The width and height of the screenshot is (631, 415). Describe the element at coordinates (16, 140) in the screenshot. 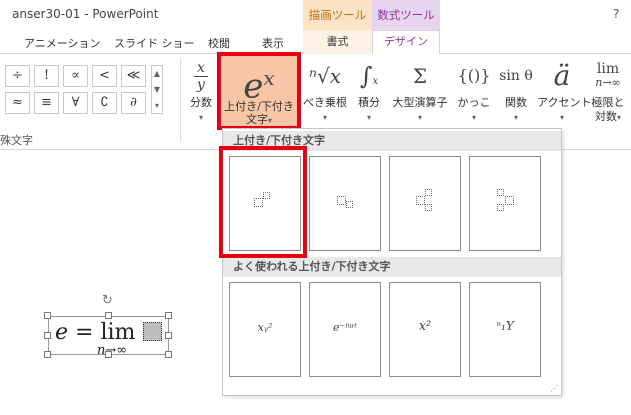

I see `symbols-group-label: 殊文字` at that location.